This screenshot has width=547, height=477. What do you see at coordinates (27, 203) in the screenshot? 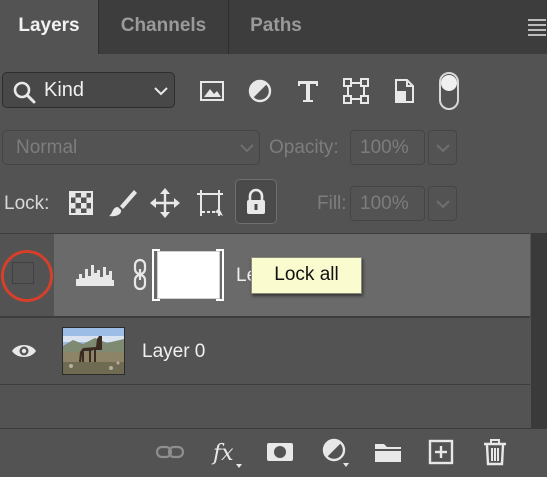
I see `lock-label: Lock:` at bounding box center [27, 203].